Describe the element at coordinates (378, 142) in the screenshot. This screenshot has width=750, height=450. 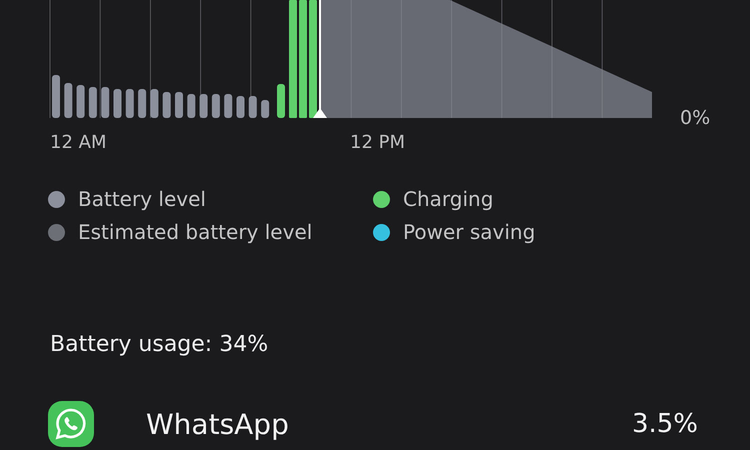
I see `axis-label: 12 PM` at that location.